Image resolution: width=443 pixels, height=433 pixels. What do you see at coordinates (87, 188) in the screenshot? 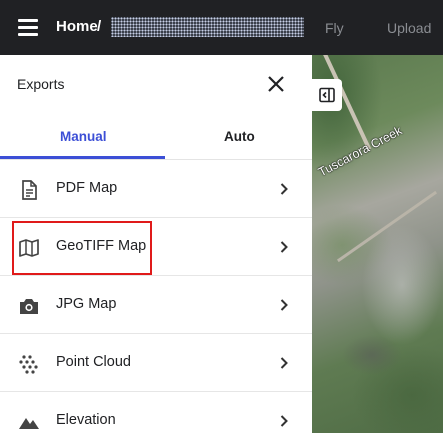
I see `export-item-label: PDF Map` at bounding box center [87, 188].